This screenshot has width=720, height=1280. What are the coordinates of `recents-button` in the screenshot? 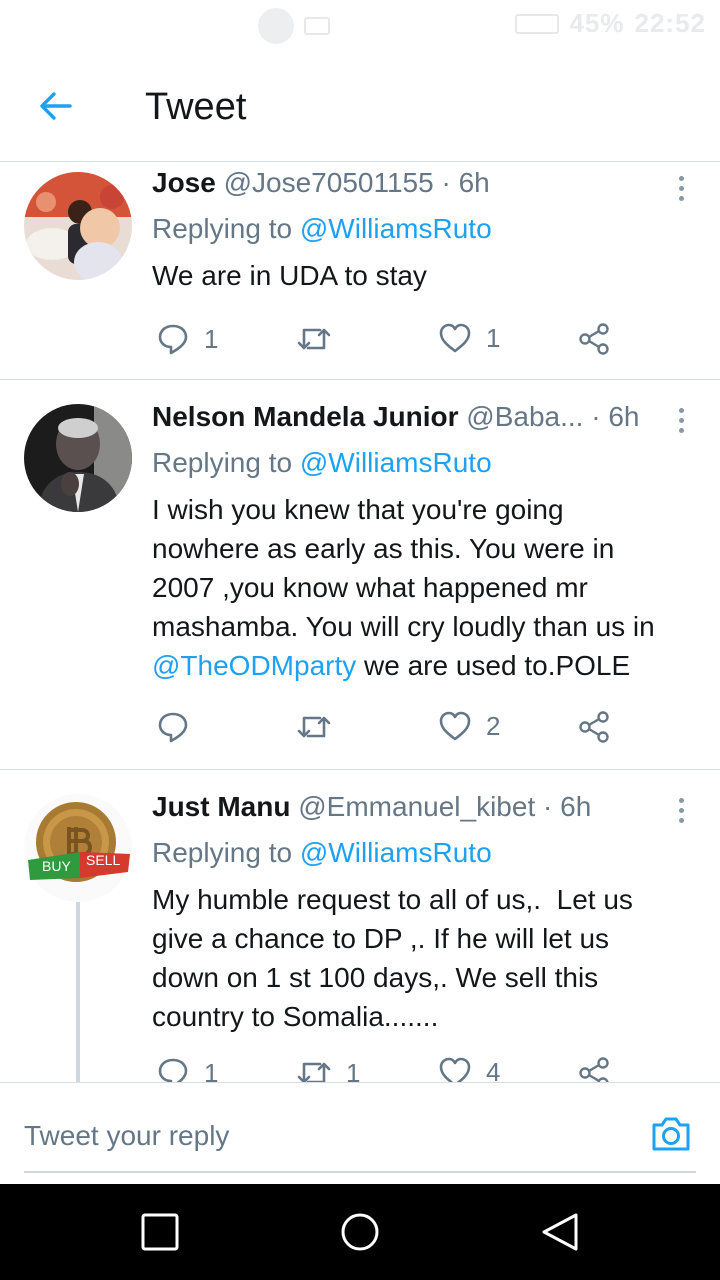 It's located at (160, 1232).